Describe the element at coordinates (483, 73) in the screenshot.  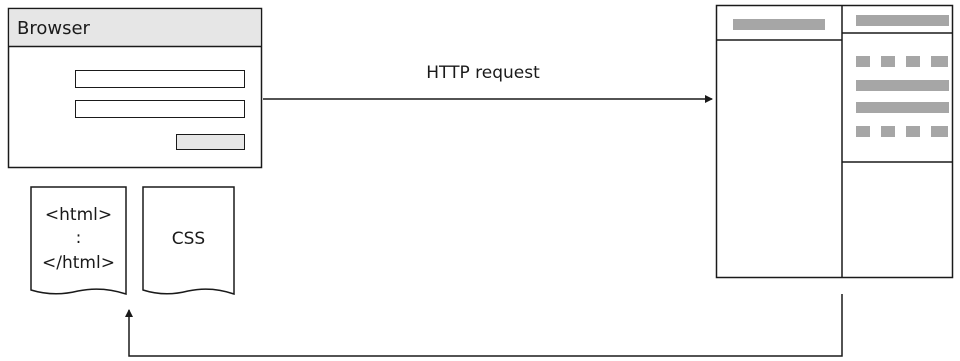
I see `http-request-label: HTTP request` at that location.